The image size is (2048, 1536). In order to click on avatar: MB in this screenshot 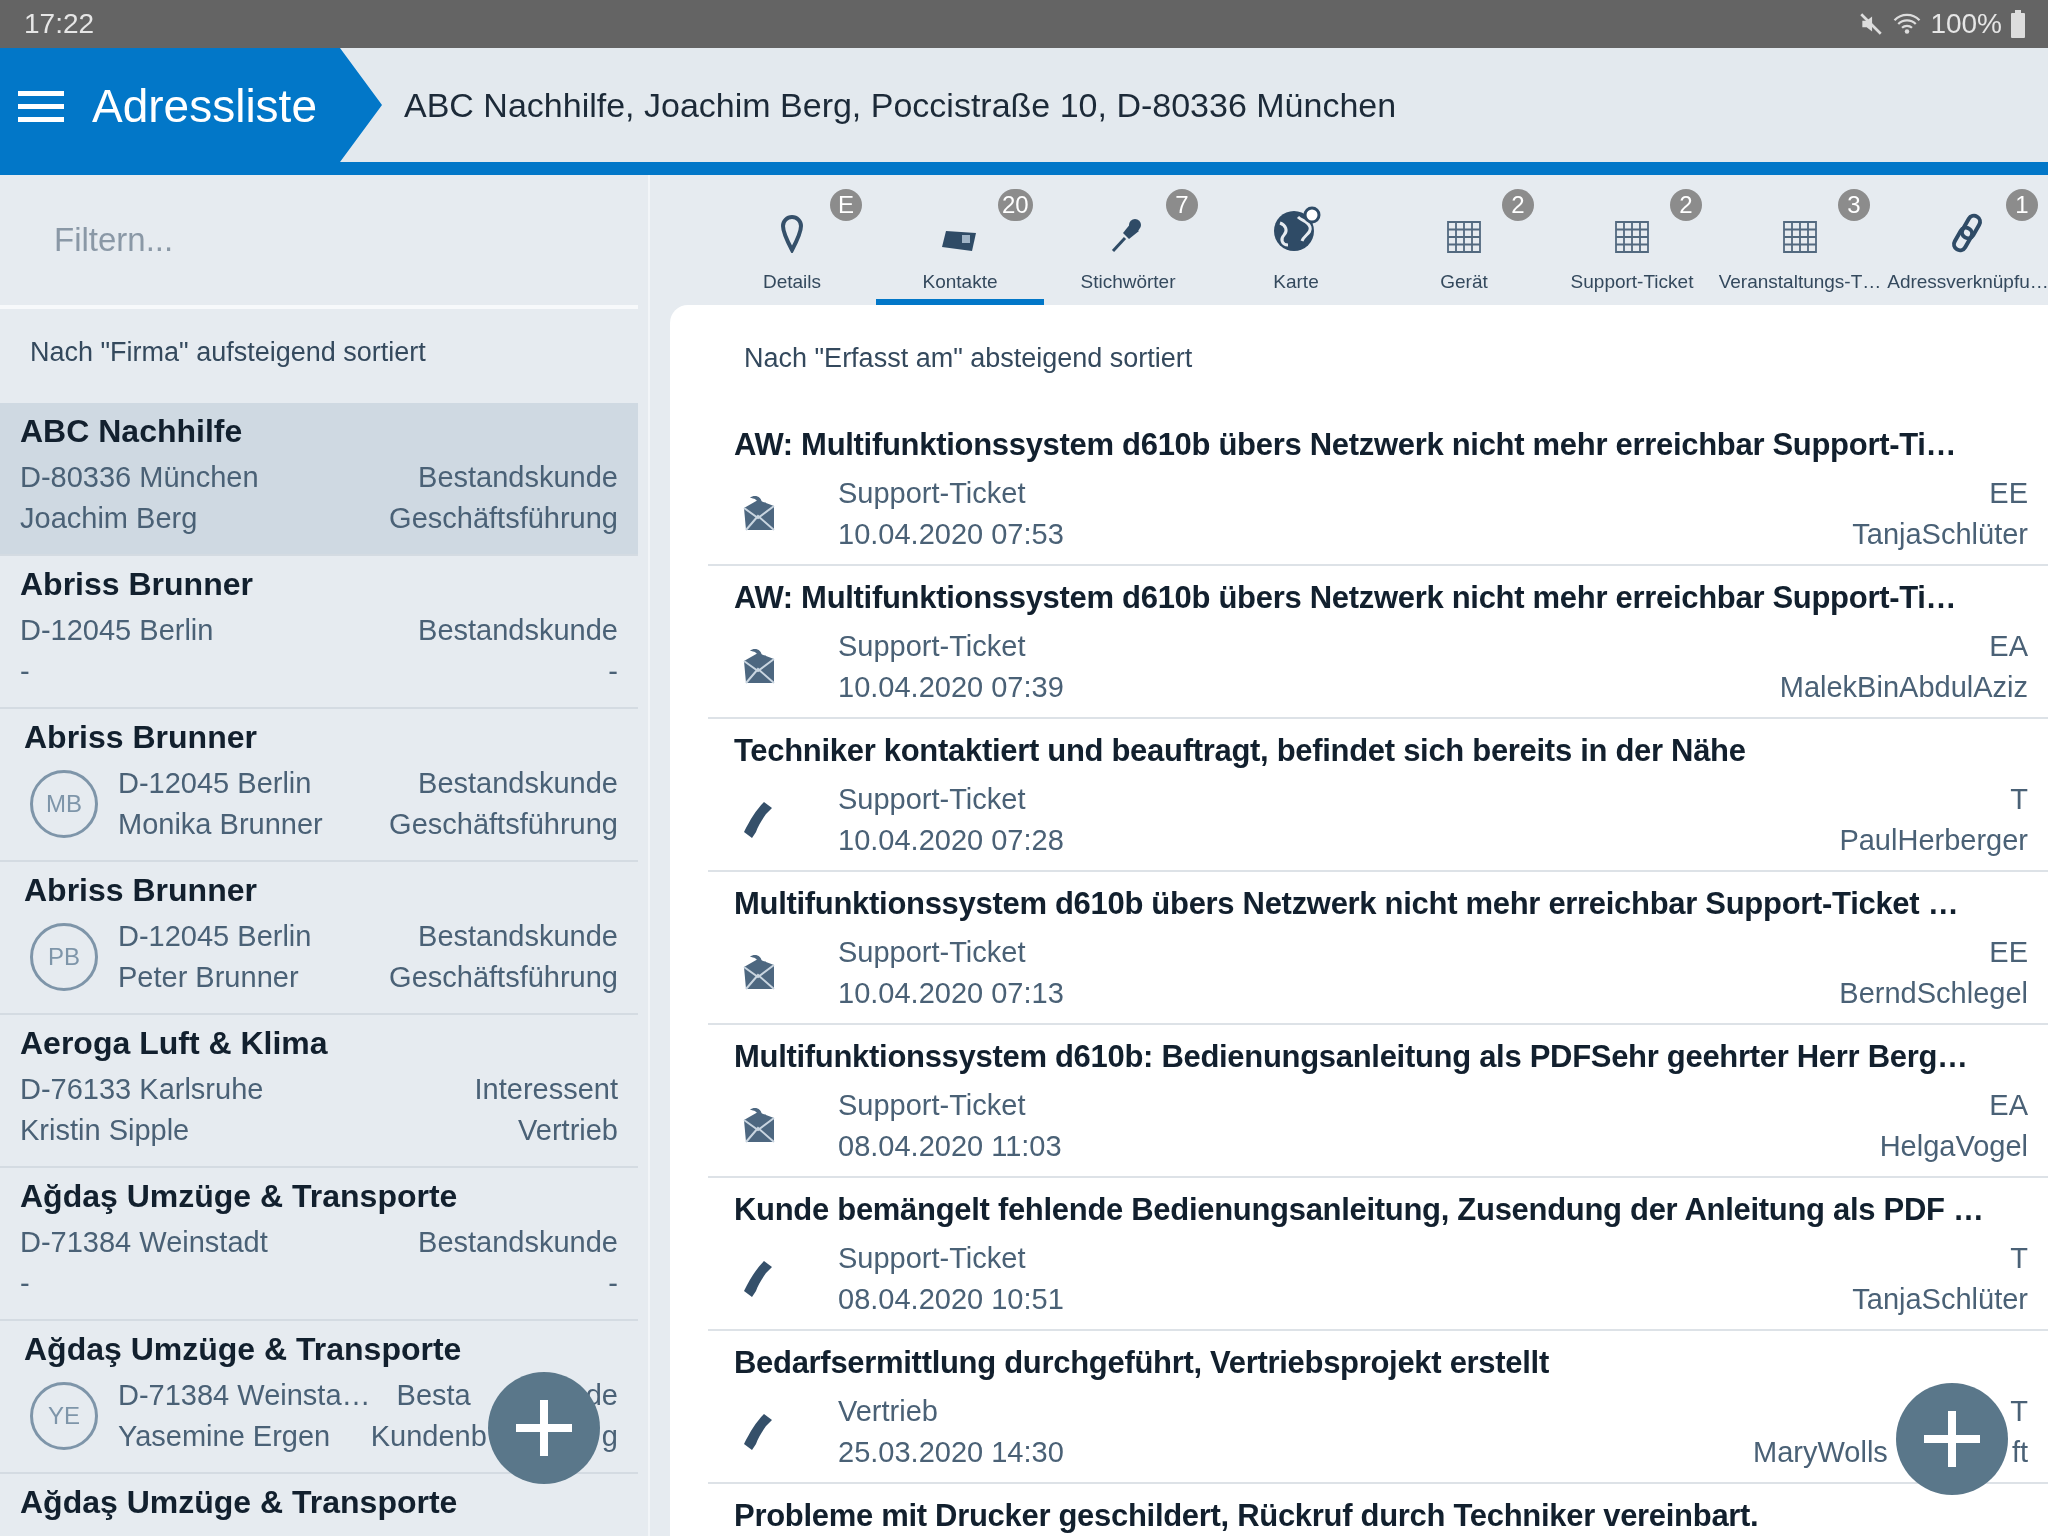, I will do `click(64, 804)`.